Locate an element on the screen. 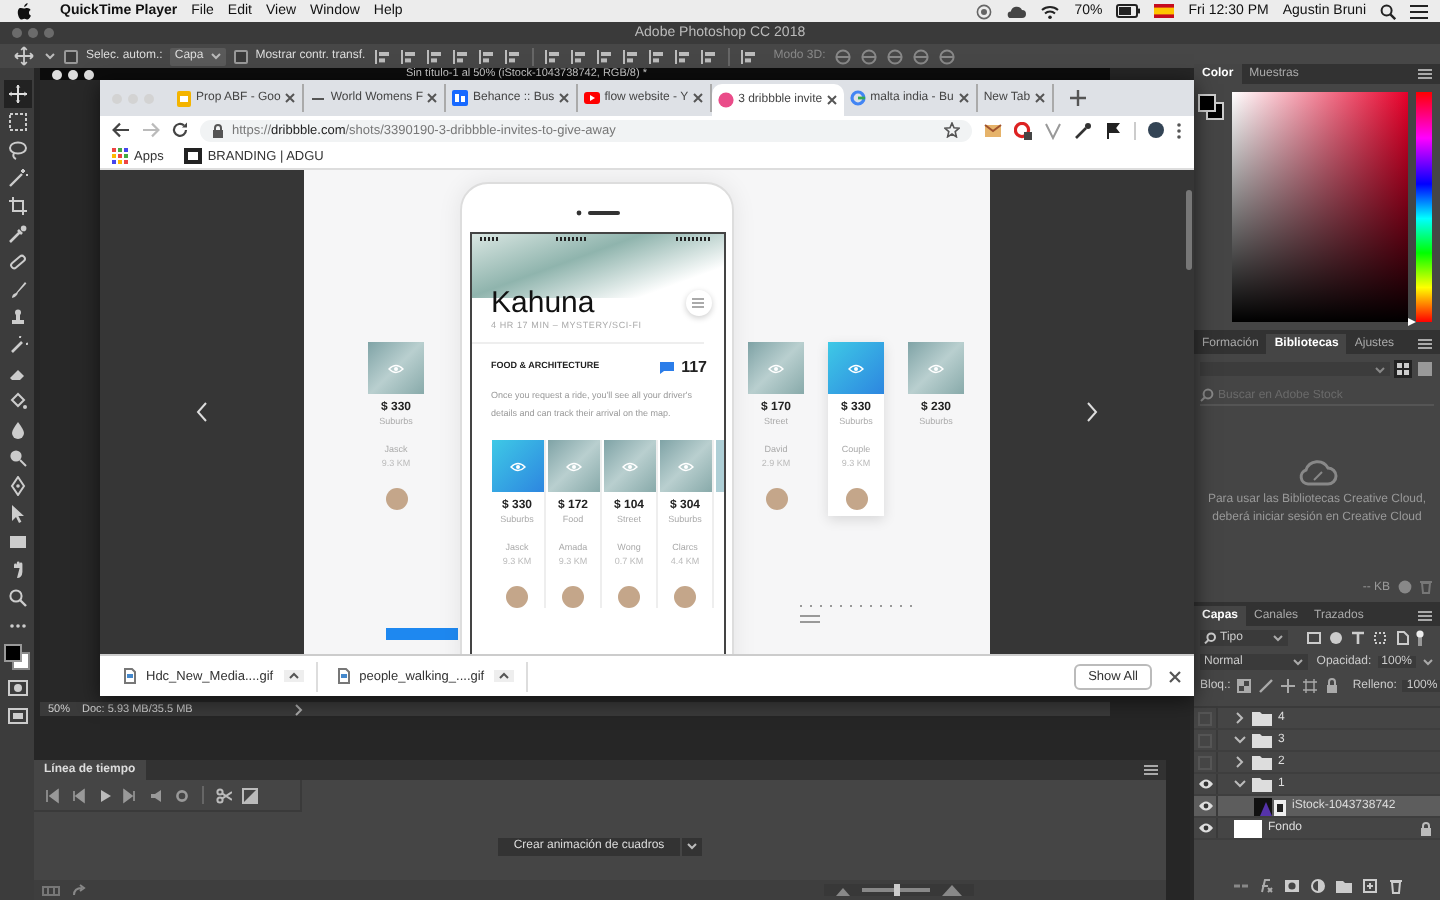  stamp-icon is located at coordinates (17, 318).